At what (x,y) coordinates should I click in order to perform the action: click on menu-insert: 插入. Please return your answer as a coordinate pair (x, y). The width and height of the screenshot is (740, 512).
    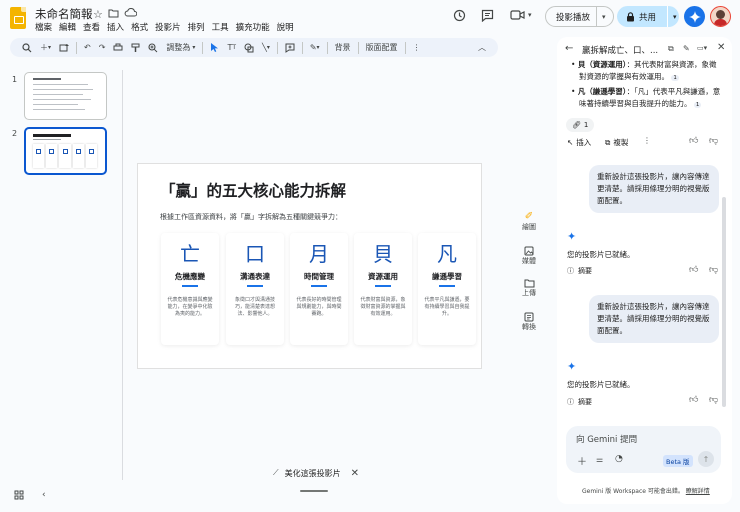
    Looking at the image, I should click on (118, 27).